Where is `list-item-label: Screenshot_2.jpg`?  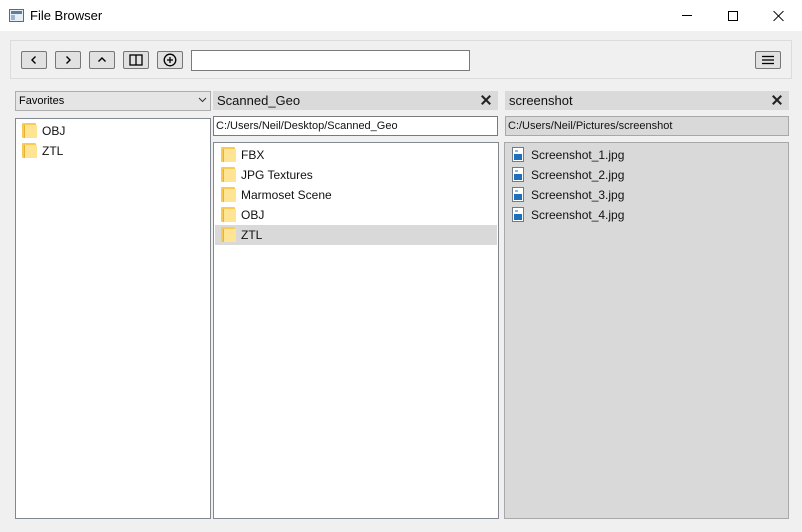
list-item-label: Screenshot_2.jpg is located at coordinates (578, 175).